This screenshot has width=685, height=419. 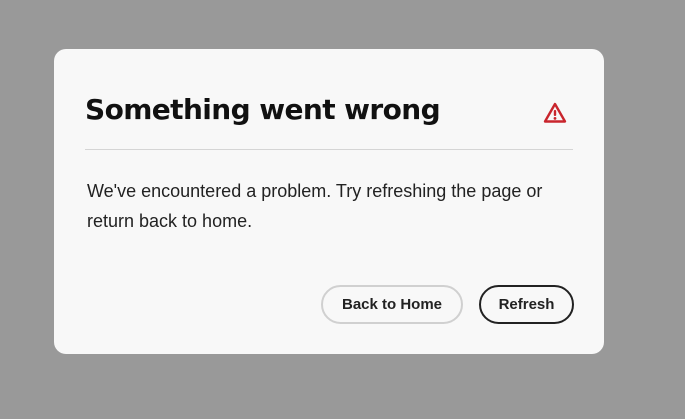 I want to click on alert-triangle-icon, so click(x=555, y=113).